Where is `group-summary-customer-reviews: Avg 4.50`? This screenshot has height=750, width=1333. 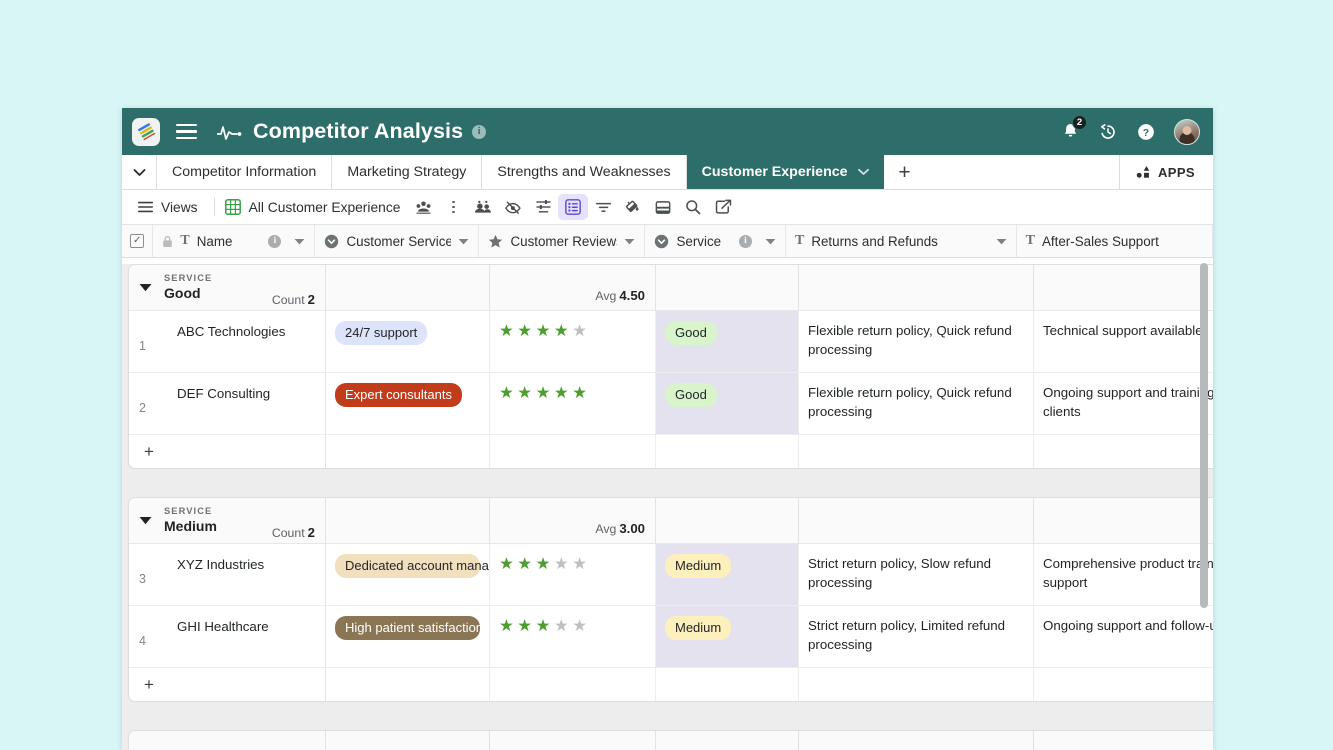
group-summary-customer-reviews: Avg 4.50 is located at coordinates (573, 287).